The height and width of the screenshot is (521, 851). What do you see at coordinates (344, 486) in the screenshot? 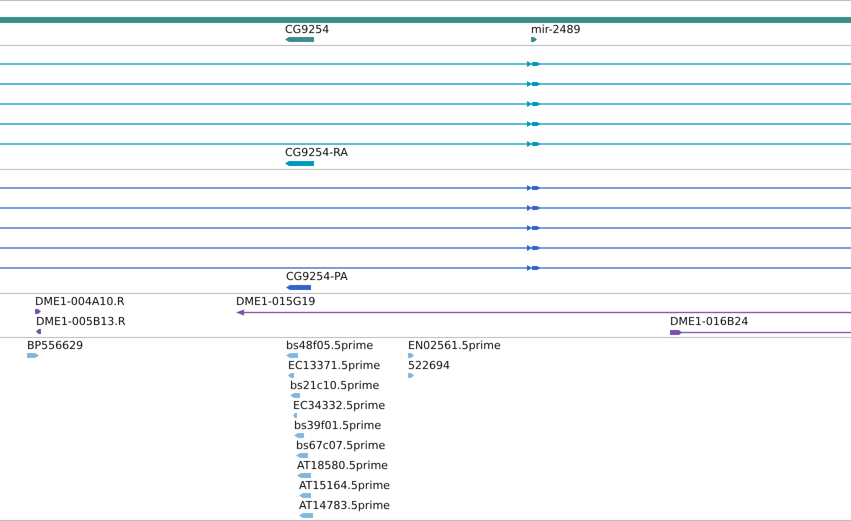
I see `feature-label: AT15164.5prime` at bounding box center [344, 486].